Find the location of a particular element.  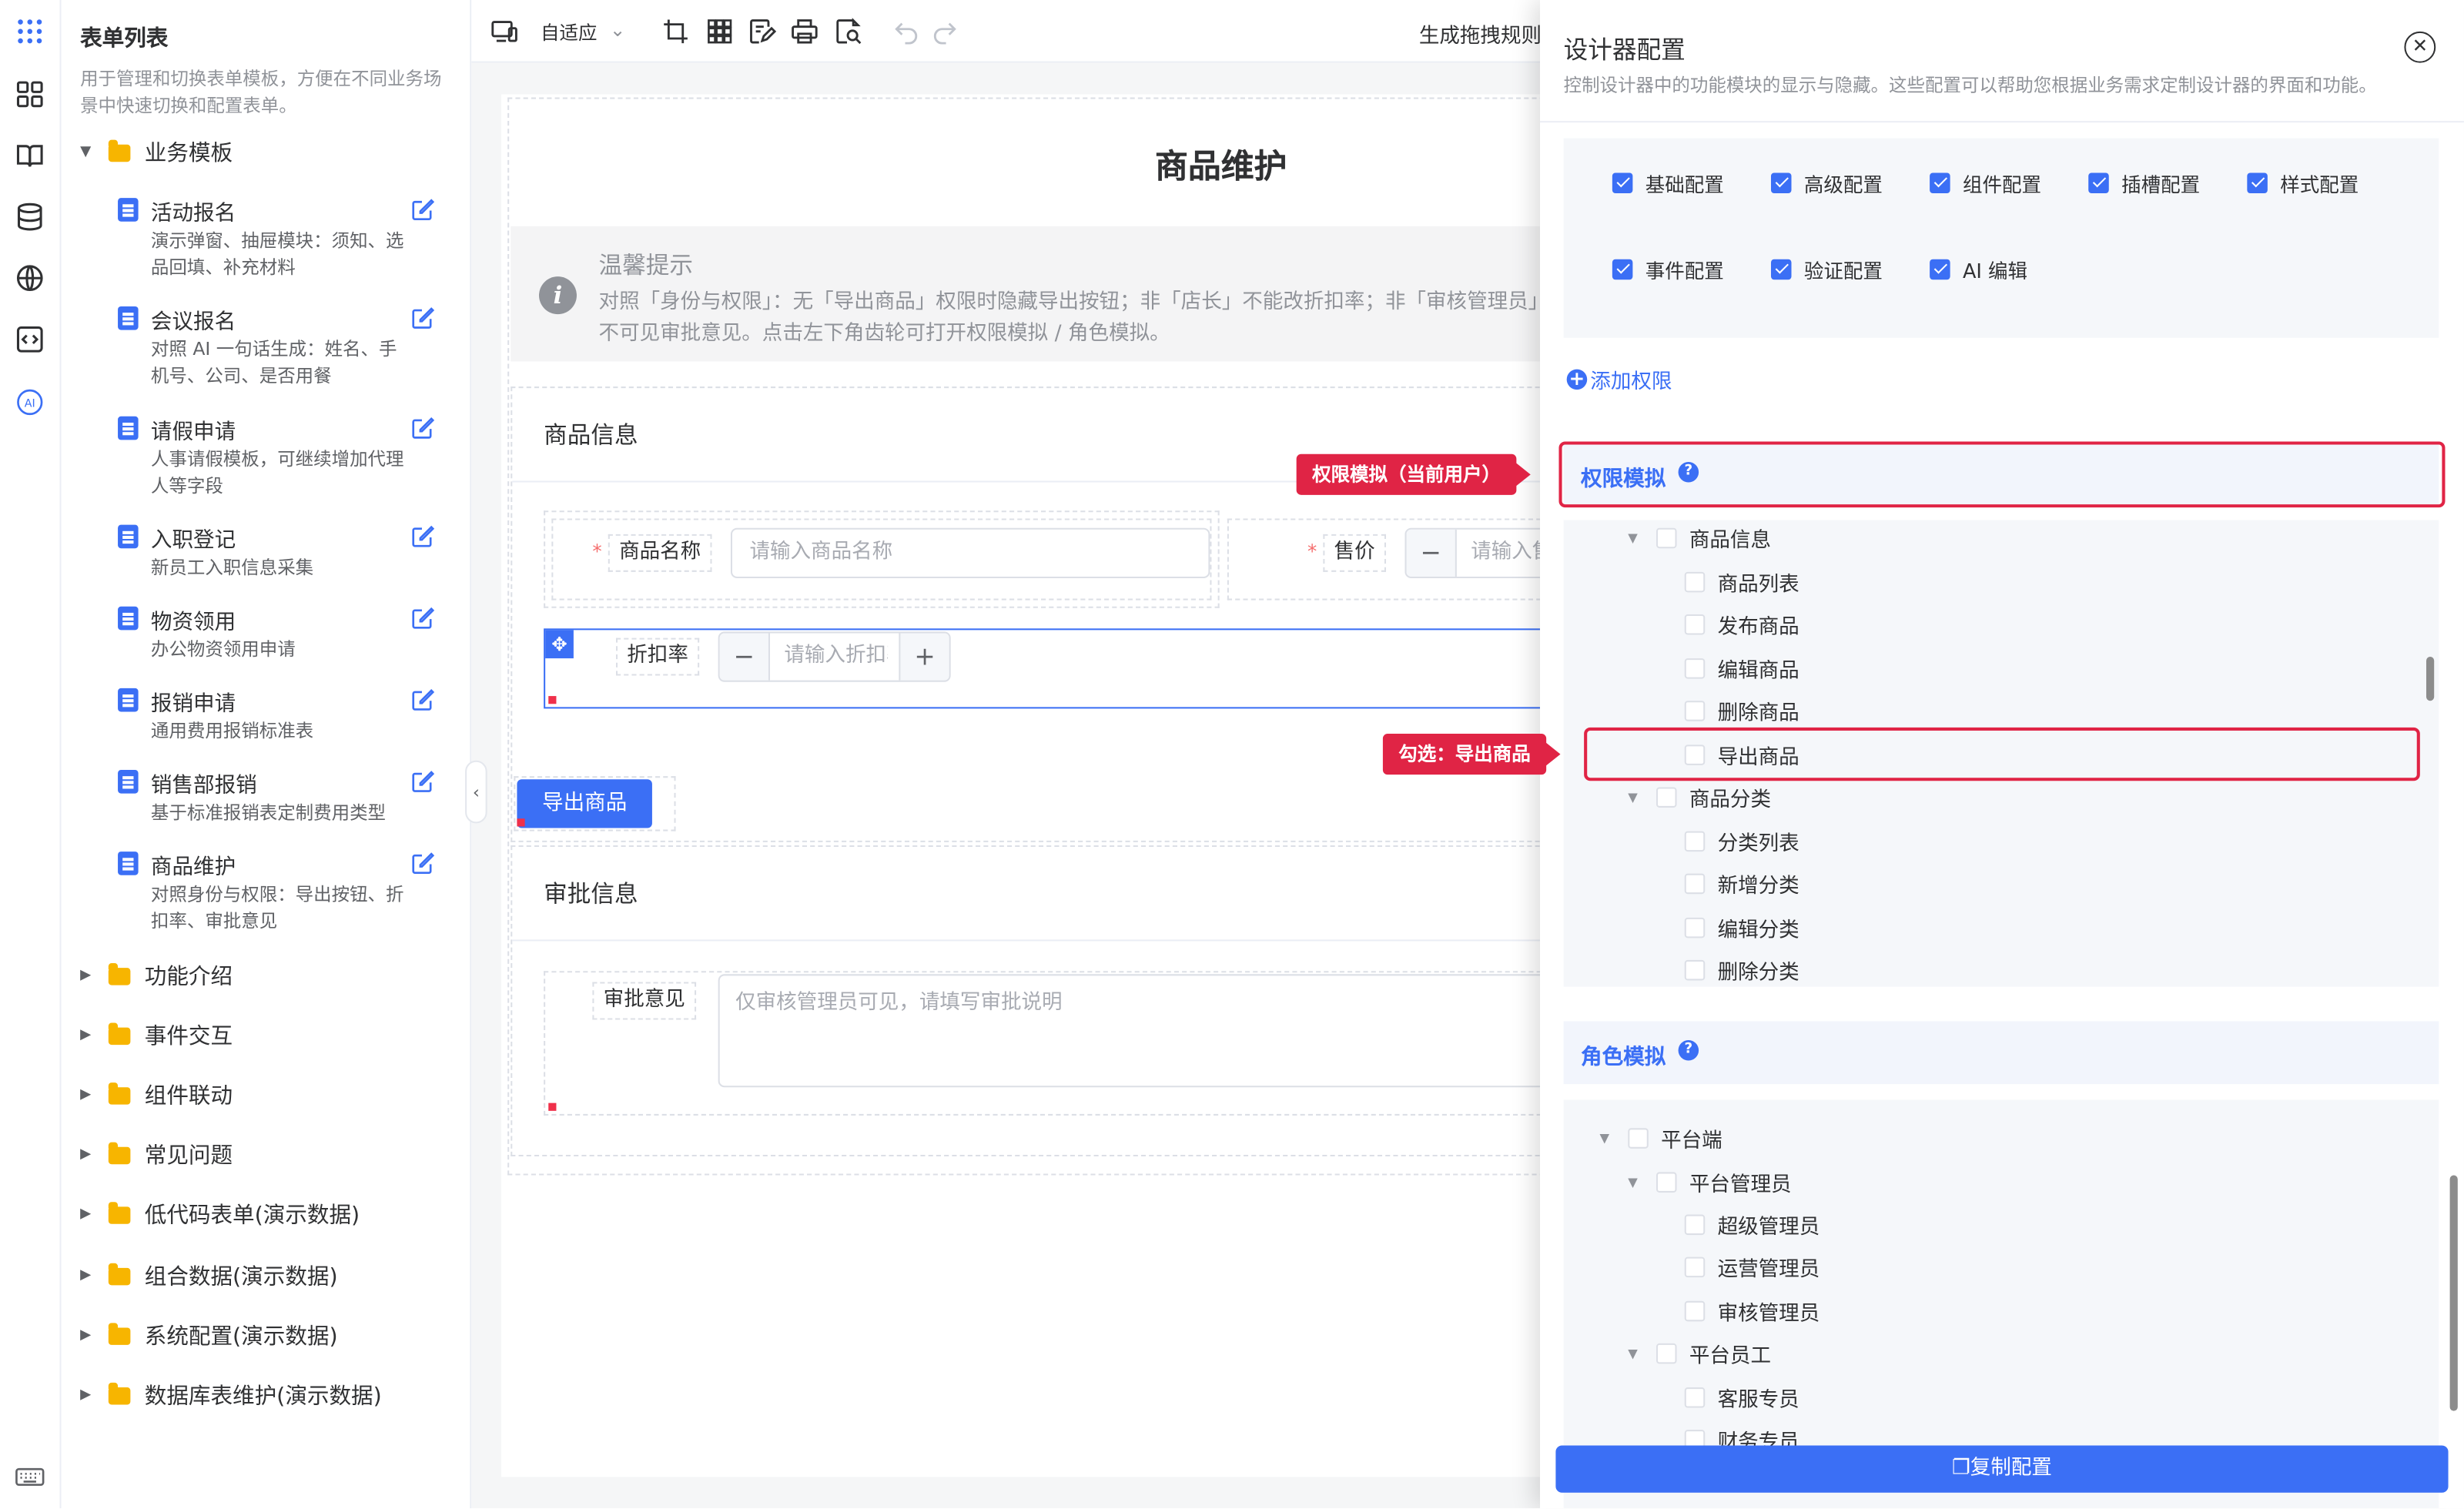

code-icon is located at coordinates (30, 339).